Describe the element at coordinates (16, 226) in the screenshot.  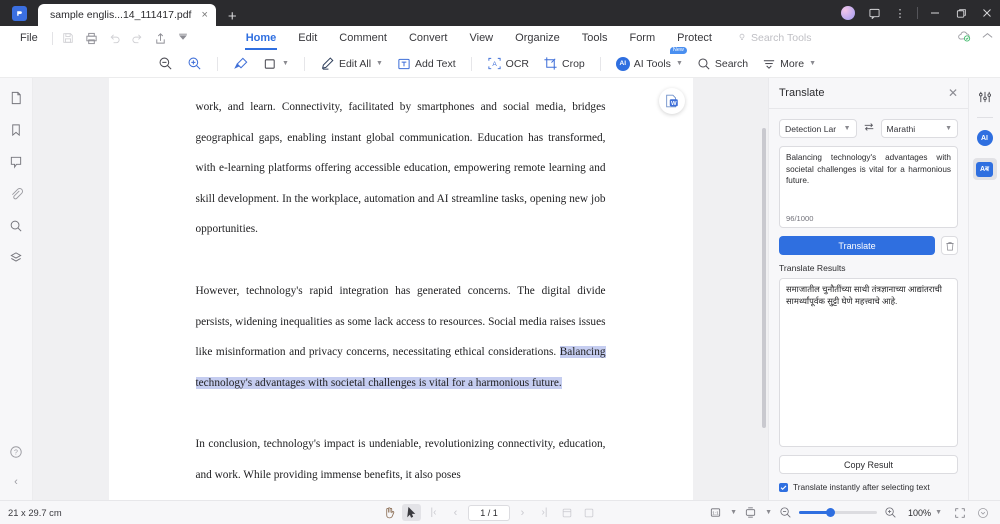
I see `search-icon` at that location.